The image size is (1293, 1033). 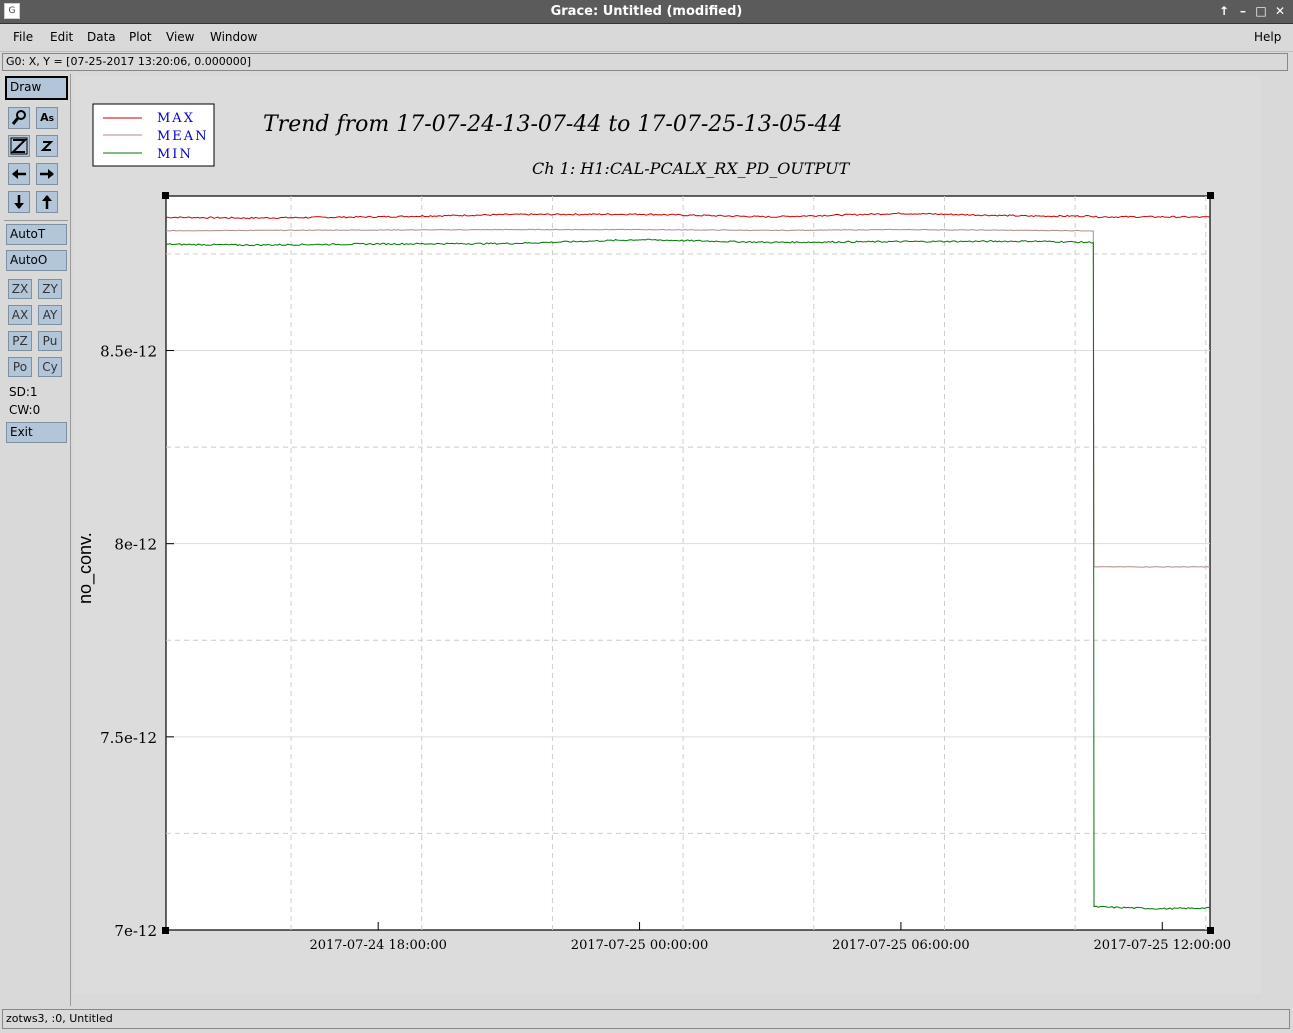 I want to click on menu-window: Window, so click(x=233, y=37).